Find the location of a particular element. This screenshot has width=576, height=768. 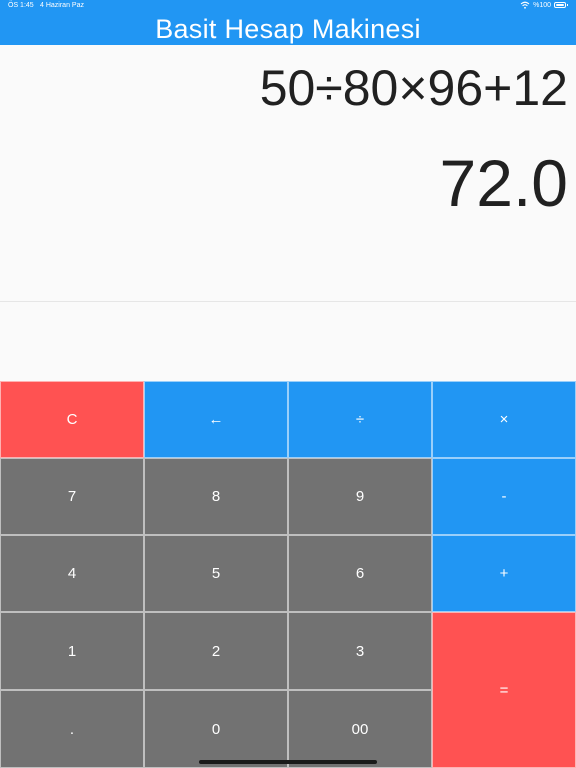

digit-8-button: 8 is located at coordinates (216, 496).